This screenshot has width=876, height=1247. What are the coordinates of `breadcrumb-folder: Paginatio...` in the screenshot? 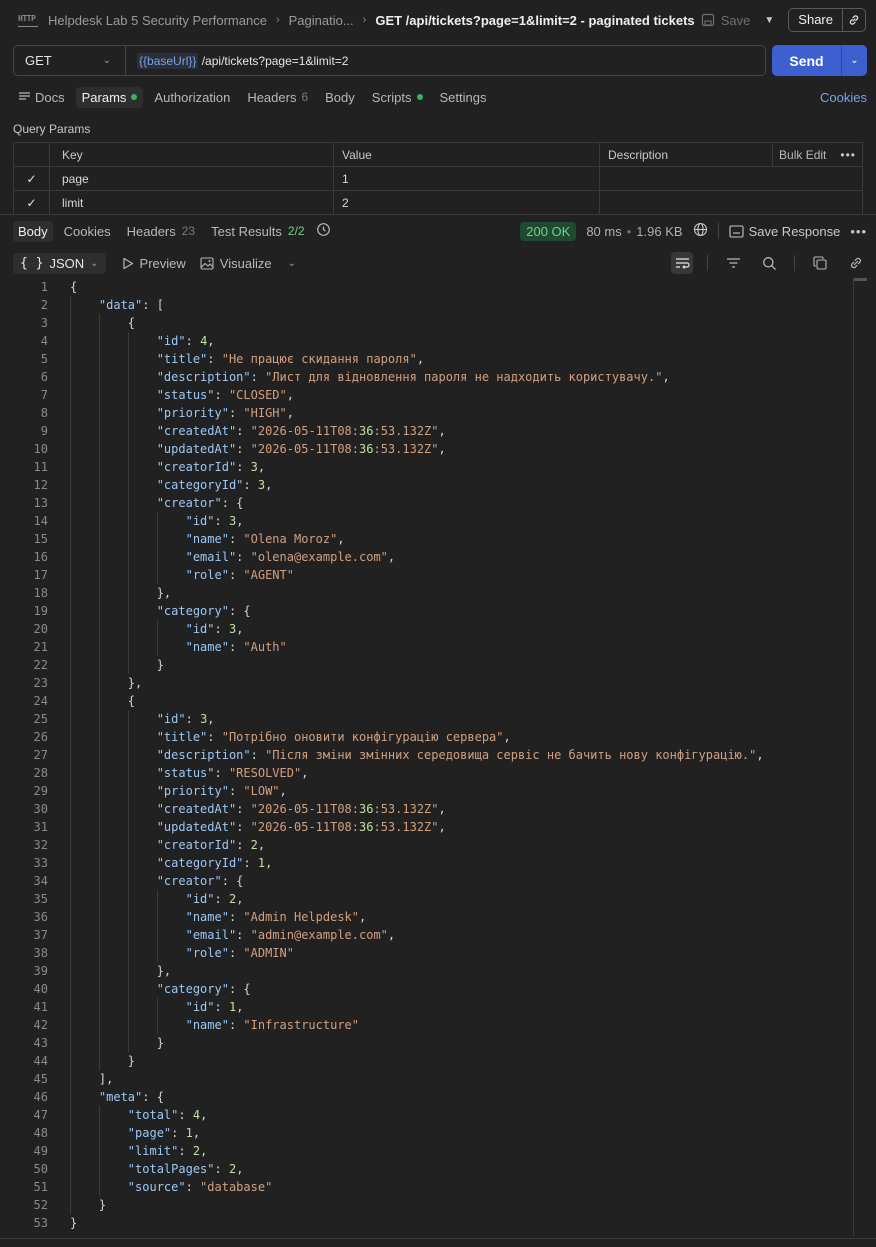 It's located at (321, 20).